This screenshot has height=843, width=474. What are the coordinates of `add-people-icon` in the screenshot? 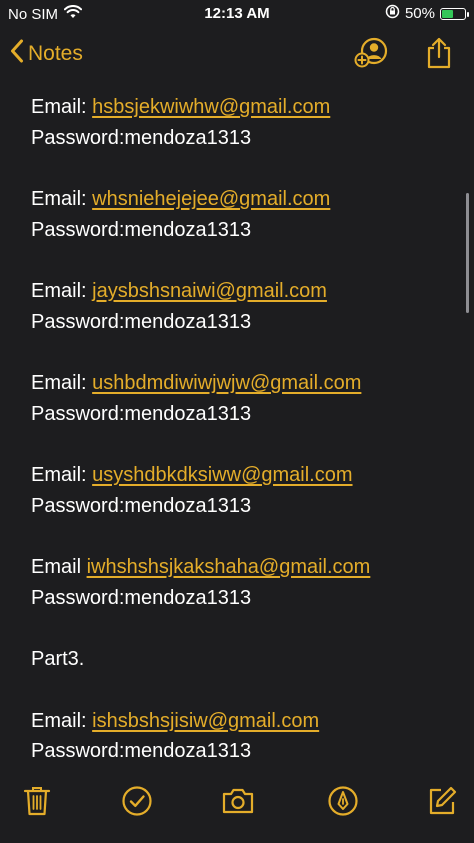 It's located at (371, 55).